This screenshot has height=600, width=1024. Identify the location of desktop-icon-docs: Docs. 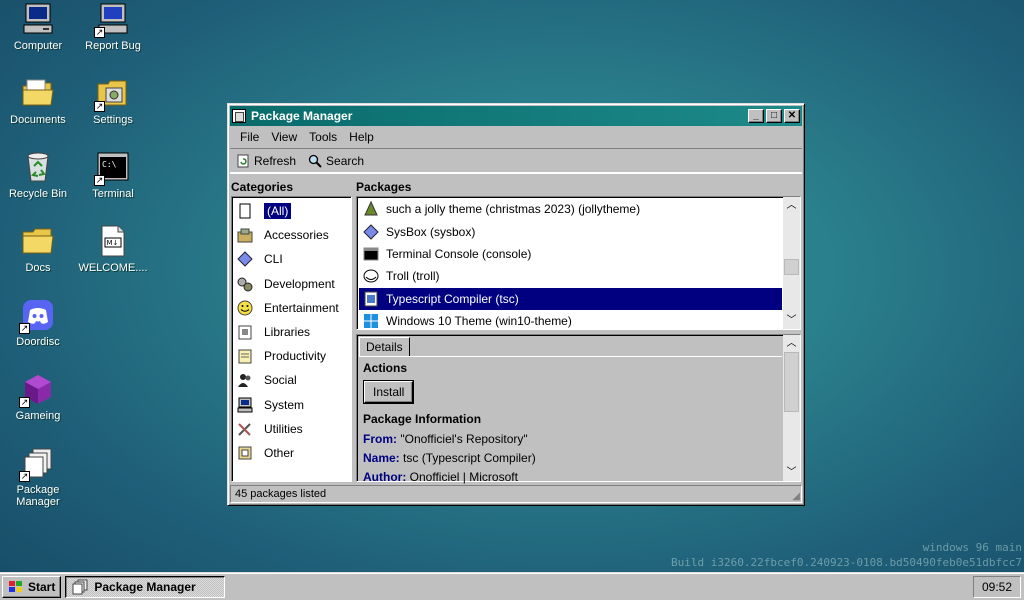
(38, 249).